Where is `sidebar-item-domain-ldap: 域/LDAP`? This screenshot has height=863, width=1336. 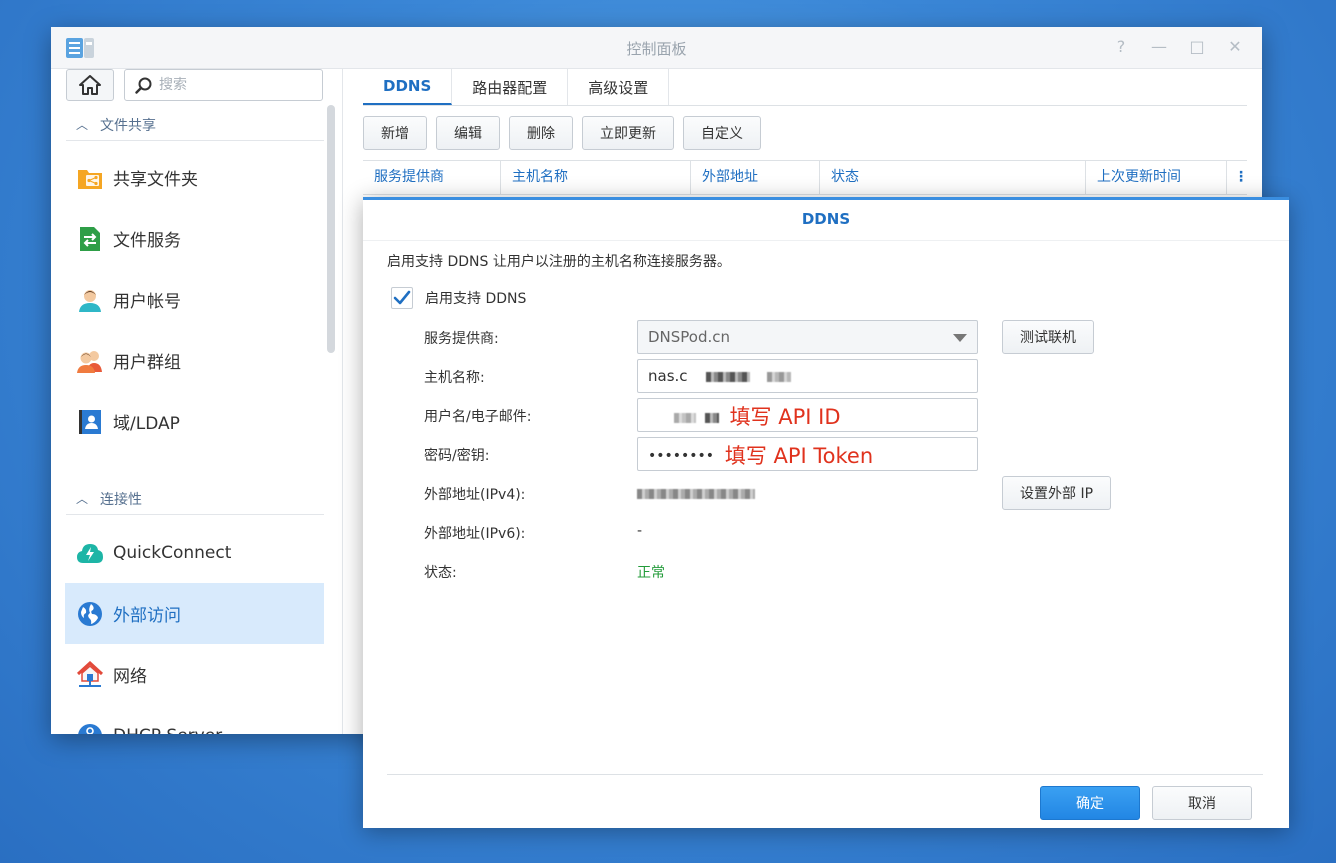
sidebar-item-domain-ldap: 域/LDAP is located at coordinates (194, 421).